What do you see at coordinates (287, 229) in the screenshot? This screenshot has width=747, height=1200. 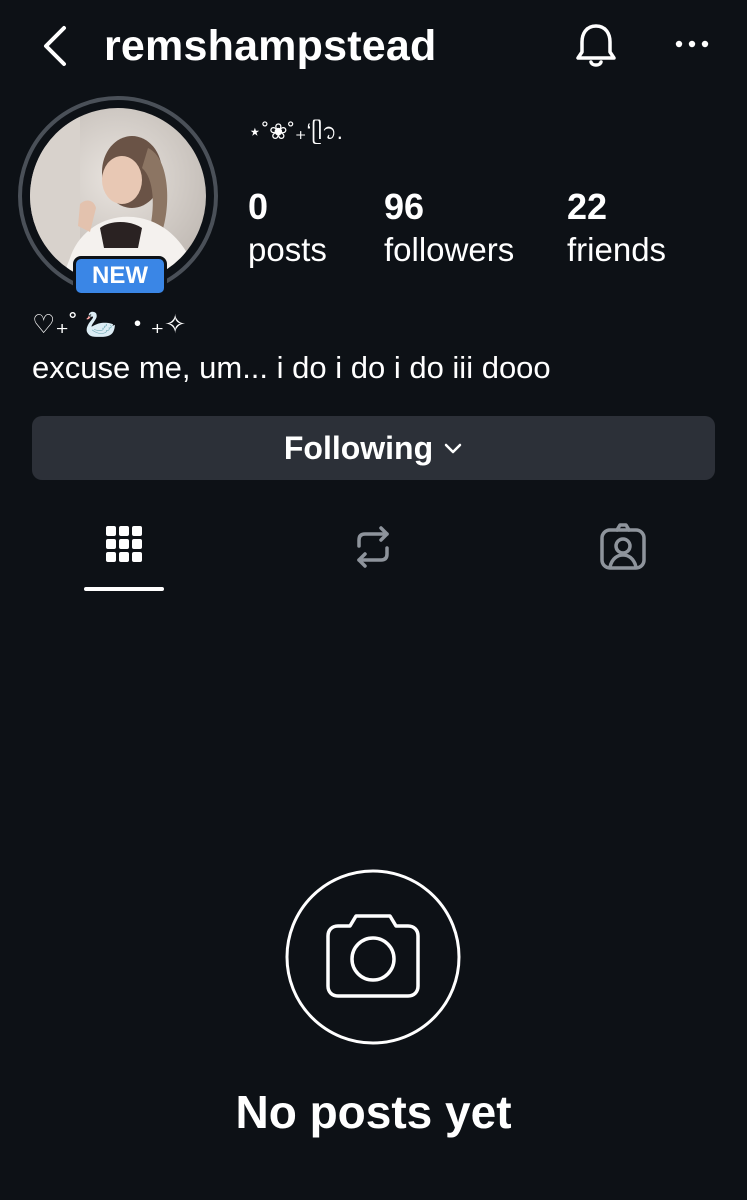 I see `stat-posts: 0 posts` at bounding box center [287, 229].